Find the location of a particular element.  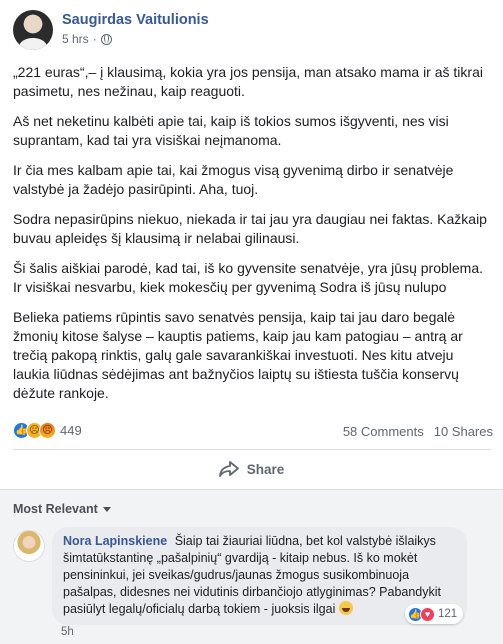

reactions-summary: 👍 ☹ ☹ 449 is located at coordinates (47, 430).